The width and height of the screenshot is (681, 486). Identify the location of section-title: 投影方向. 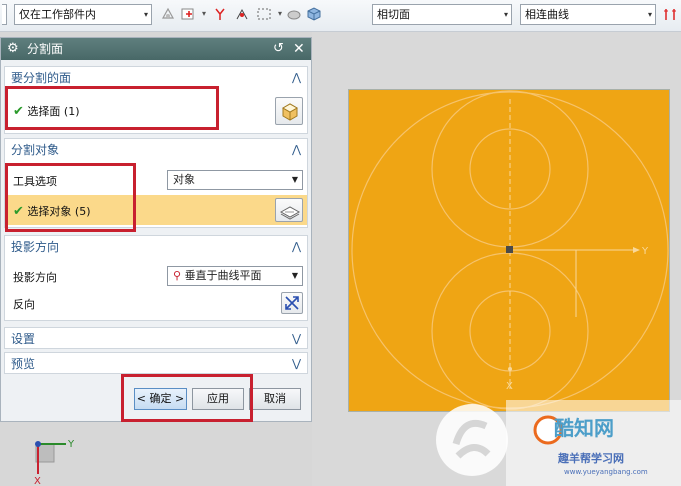
(35, 247).